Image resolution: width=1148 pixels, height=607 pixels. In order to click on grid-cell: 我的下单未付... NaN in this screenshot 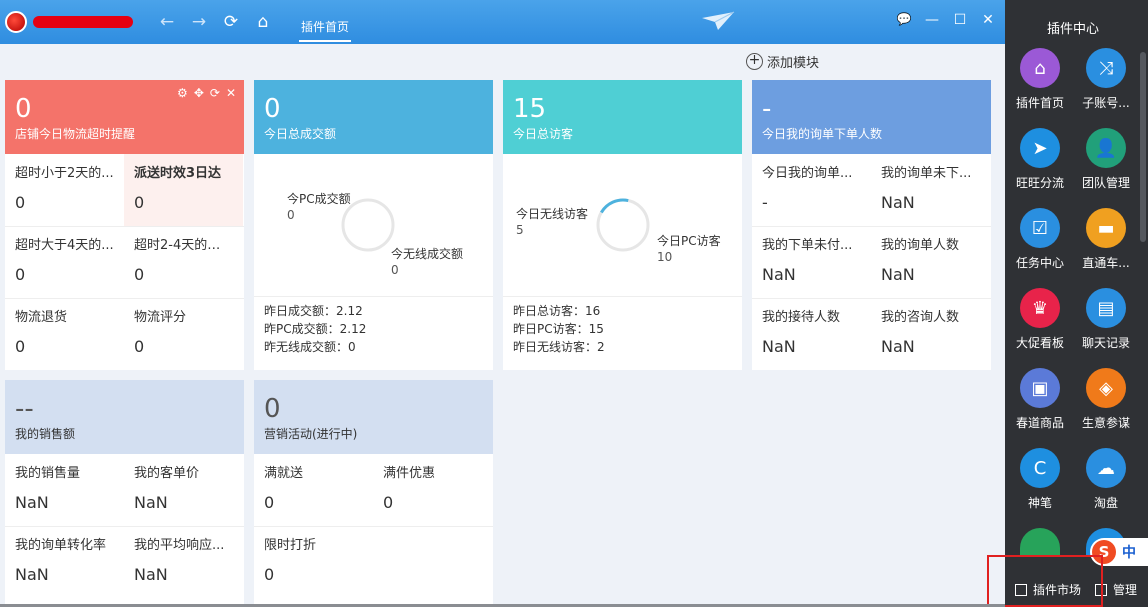, I will do `click(811, 262)`.